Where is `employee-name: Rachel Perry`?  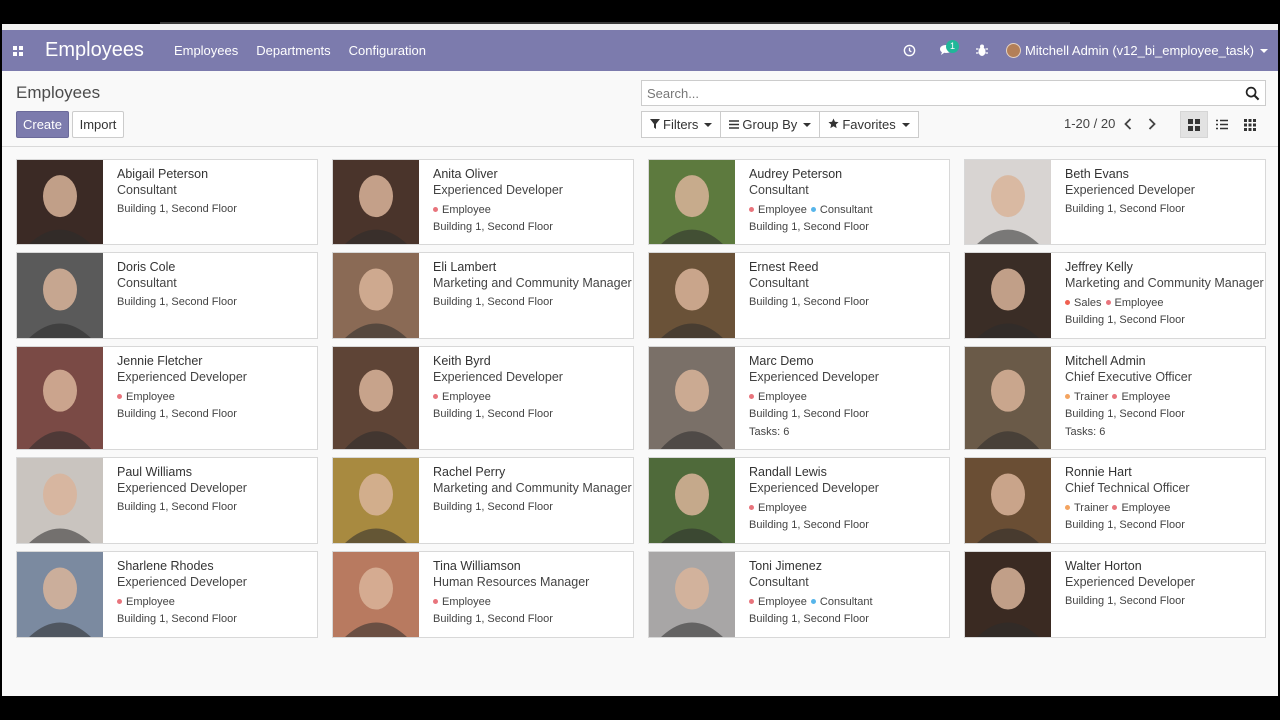
employee-name: Rachel Perry is located at coordinates (469, 472).